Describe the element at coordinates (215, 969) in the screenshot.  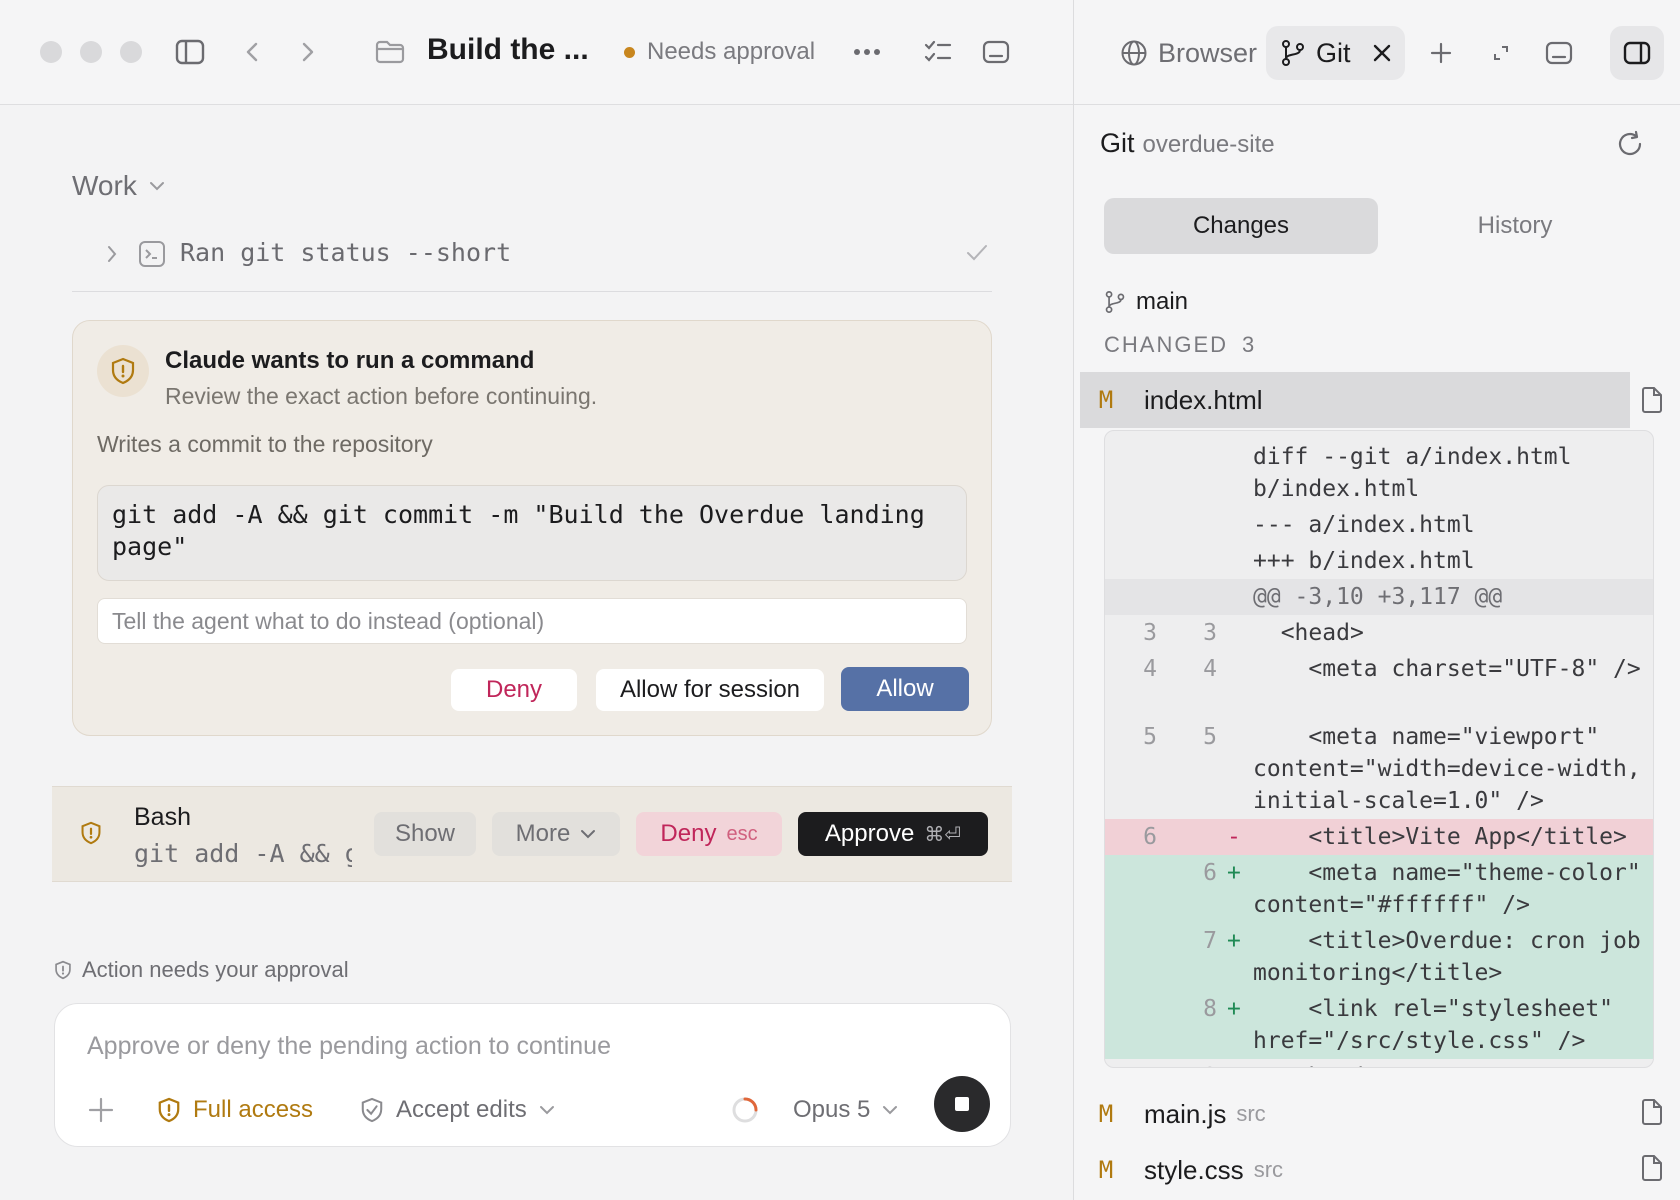
I see `approval-notice-text: Action needs your approval` at that location.